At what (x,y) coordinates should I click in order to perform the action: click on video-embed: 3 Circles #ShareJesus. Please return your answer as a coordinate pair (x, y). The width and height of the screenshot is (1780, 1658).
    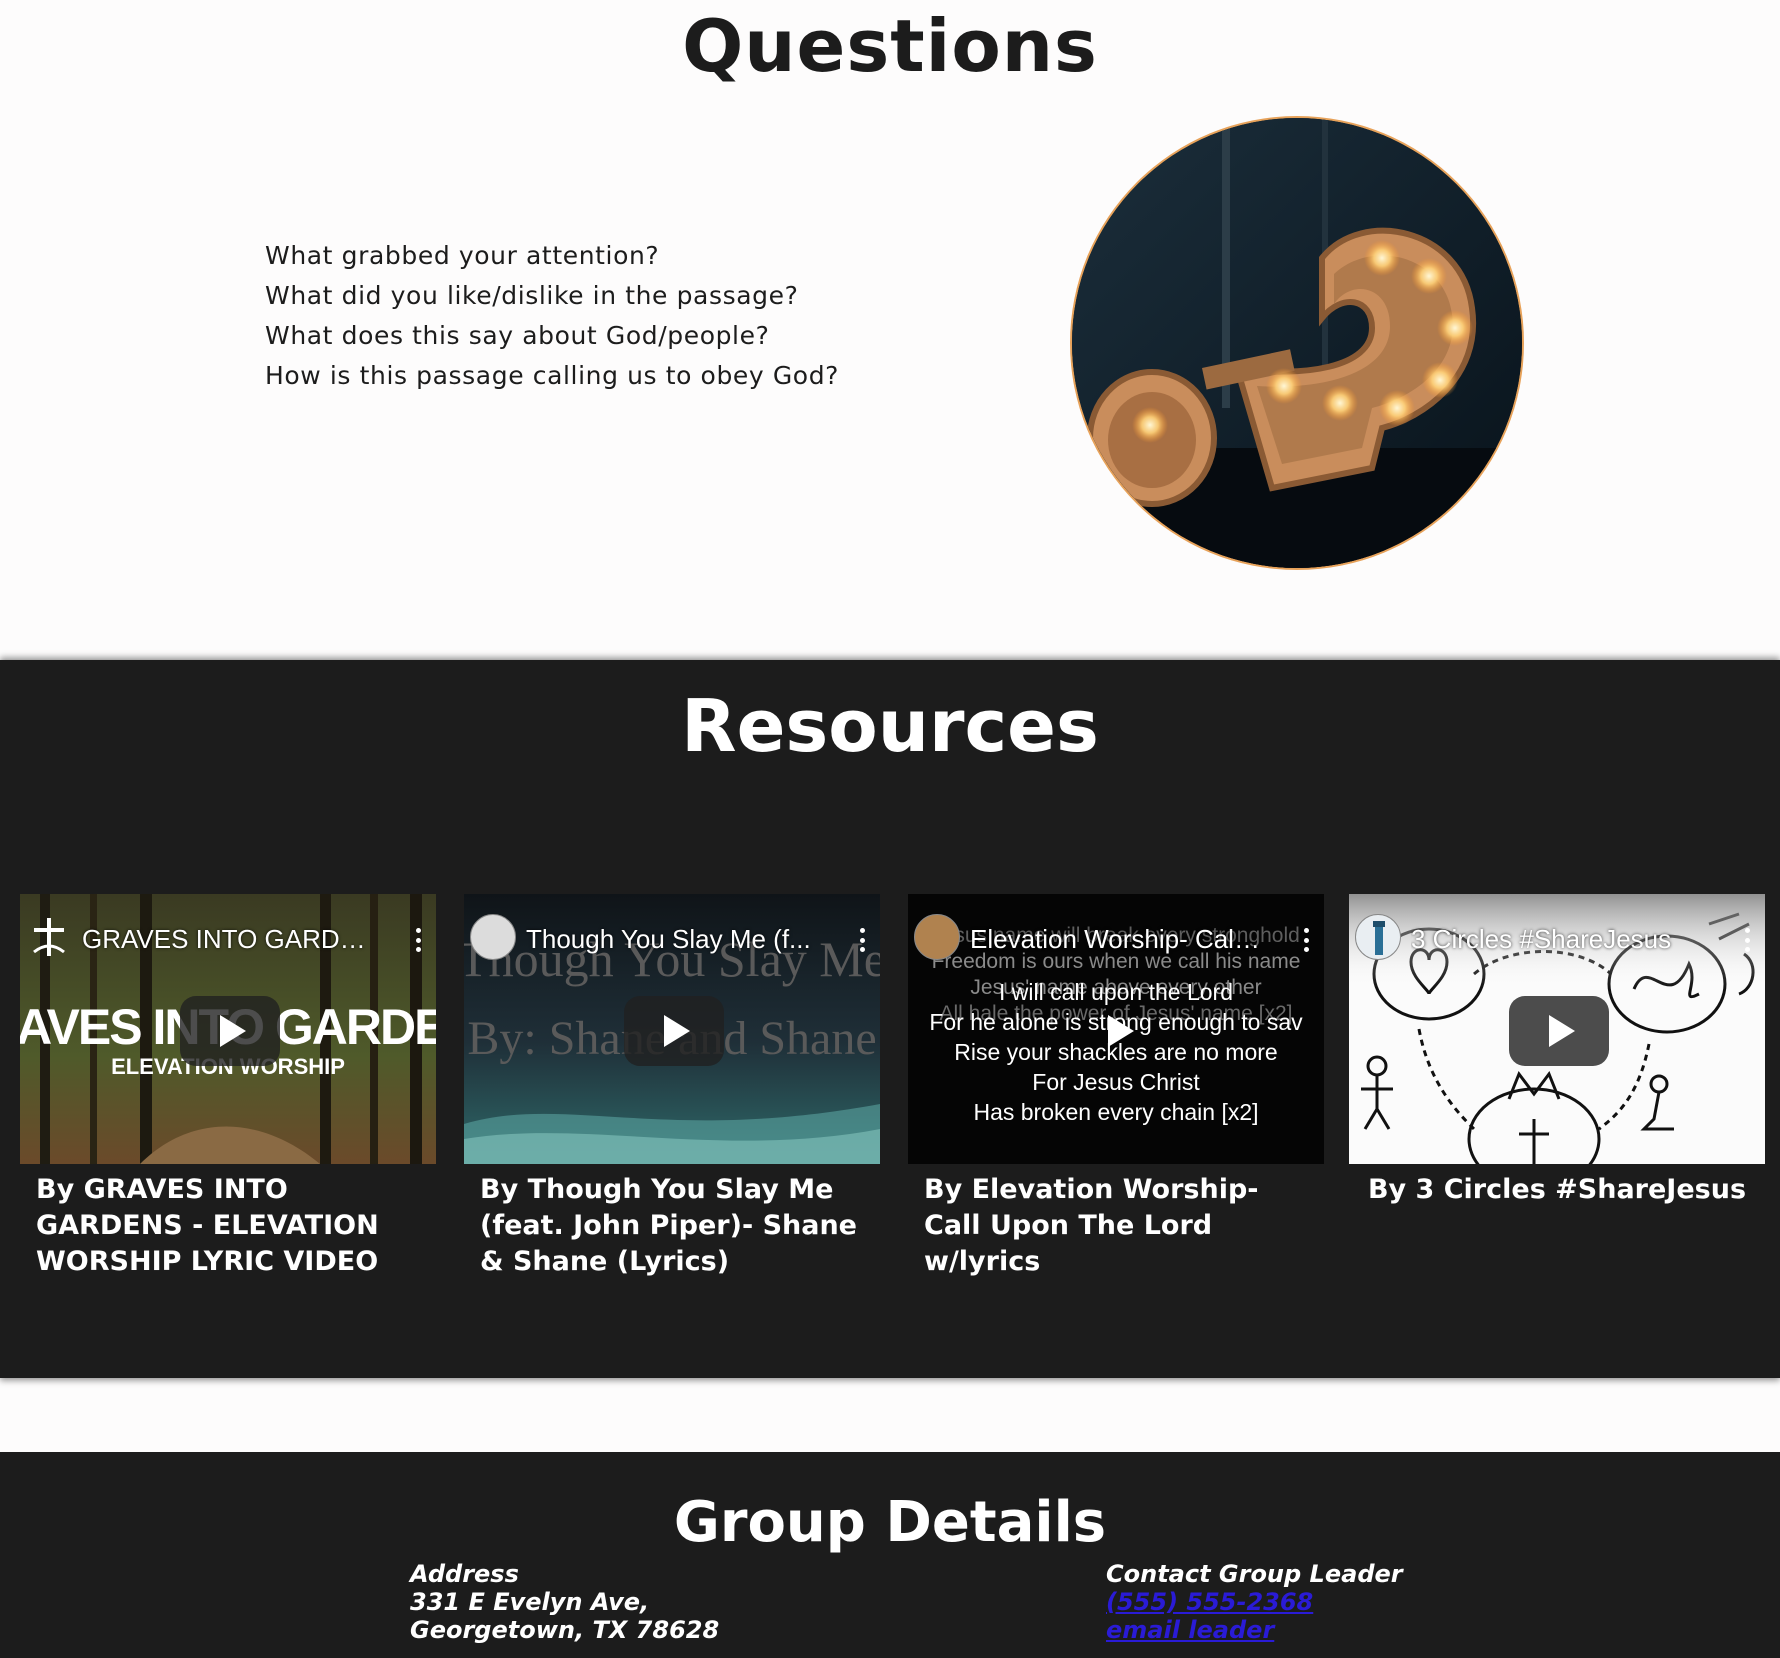
    Looking at the image, I should click on (1557, 1029).